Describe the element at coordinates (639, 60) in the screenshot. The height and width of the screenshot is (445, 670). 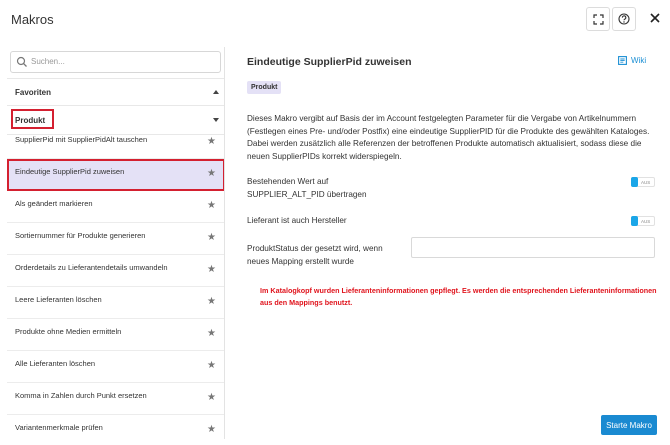
I see `wiki-label: Wiki` at that location.